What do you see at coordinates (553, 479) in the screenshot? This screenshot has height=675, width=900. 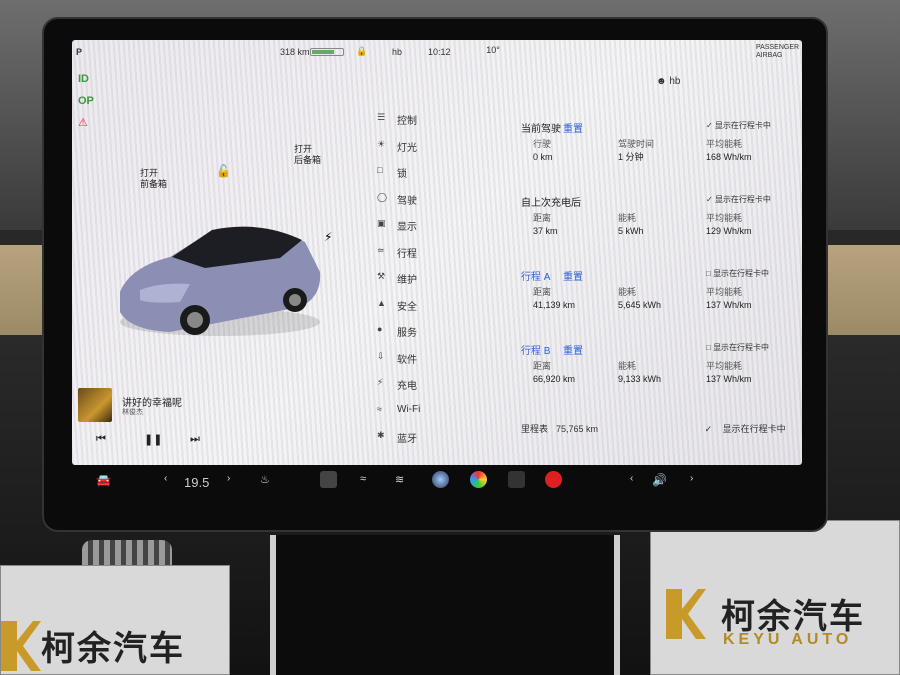 I see `music-app-icon` at bounding box center [553, 479].